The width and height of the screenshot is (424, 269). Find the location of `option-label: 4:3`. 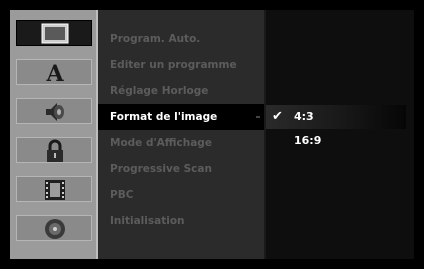

option-label: 4:3 is located at coordinates (304, 116).